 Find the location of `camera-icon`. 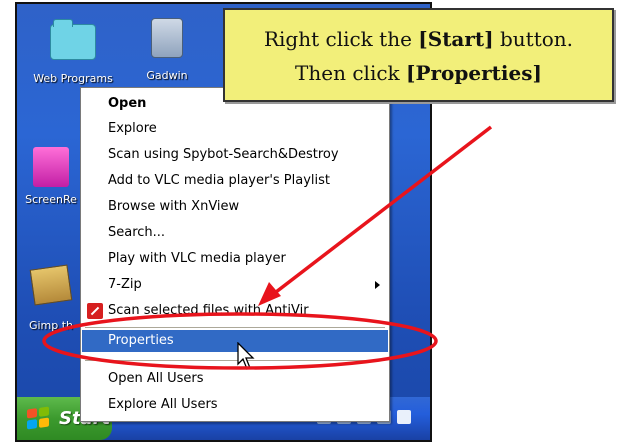

camera-icon is located at coordinates (167, 38).